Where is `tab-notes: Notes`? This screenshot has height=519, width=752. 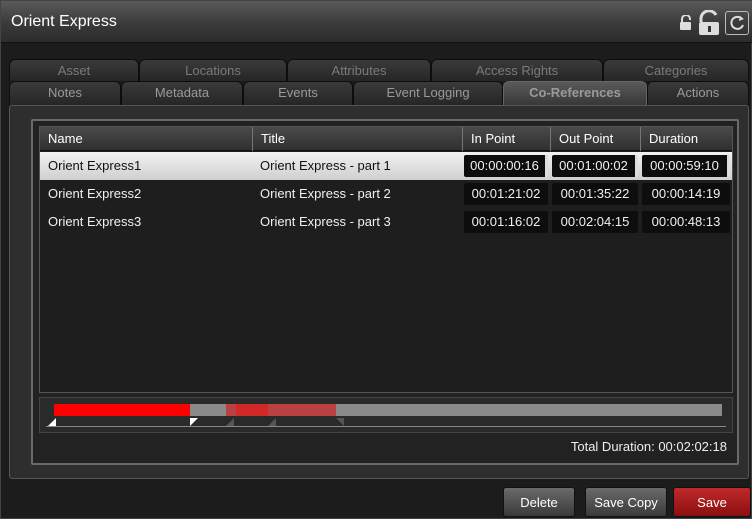 tab-notes: Notes is located at coordinates (65, 93).